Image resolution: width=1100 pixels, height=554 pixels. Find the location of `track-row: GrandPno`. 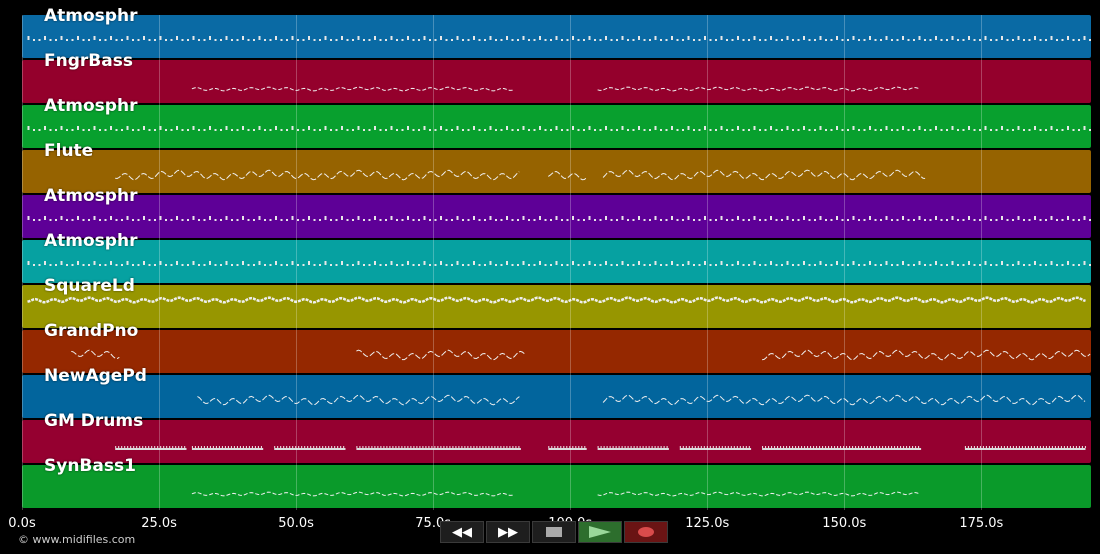

track-row: GrandPno is located at coordinates (556, 347).